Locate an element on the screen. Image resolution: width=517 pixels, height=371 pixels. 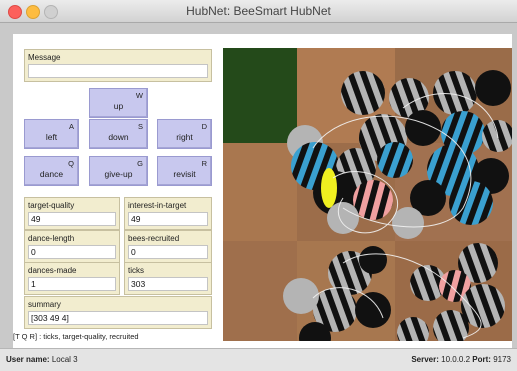
player-bee is located at coordinates (329, 188).